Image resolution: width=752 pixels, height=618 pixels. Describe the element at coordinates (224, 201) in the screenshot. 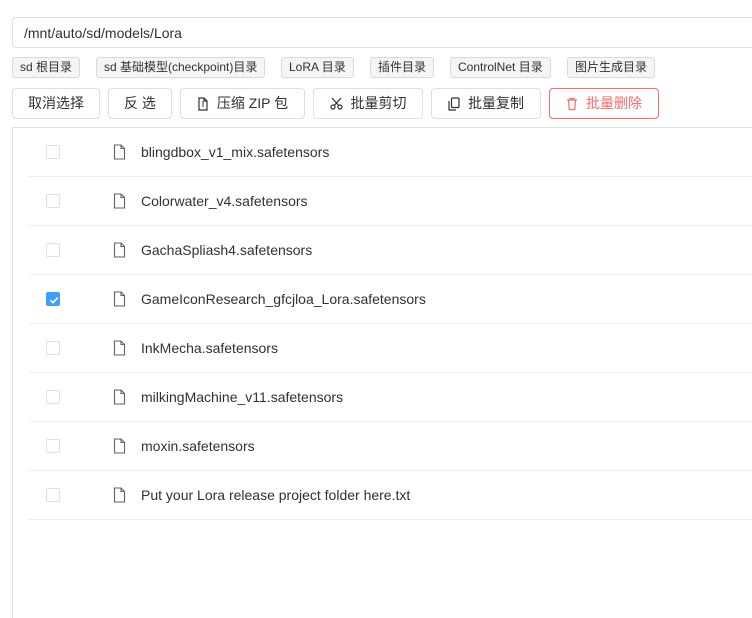

I see `file-name: Colorwater_v4.safetensors` at that location.